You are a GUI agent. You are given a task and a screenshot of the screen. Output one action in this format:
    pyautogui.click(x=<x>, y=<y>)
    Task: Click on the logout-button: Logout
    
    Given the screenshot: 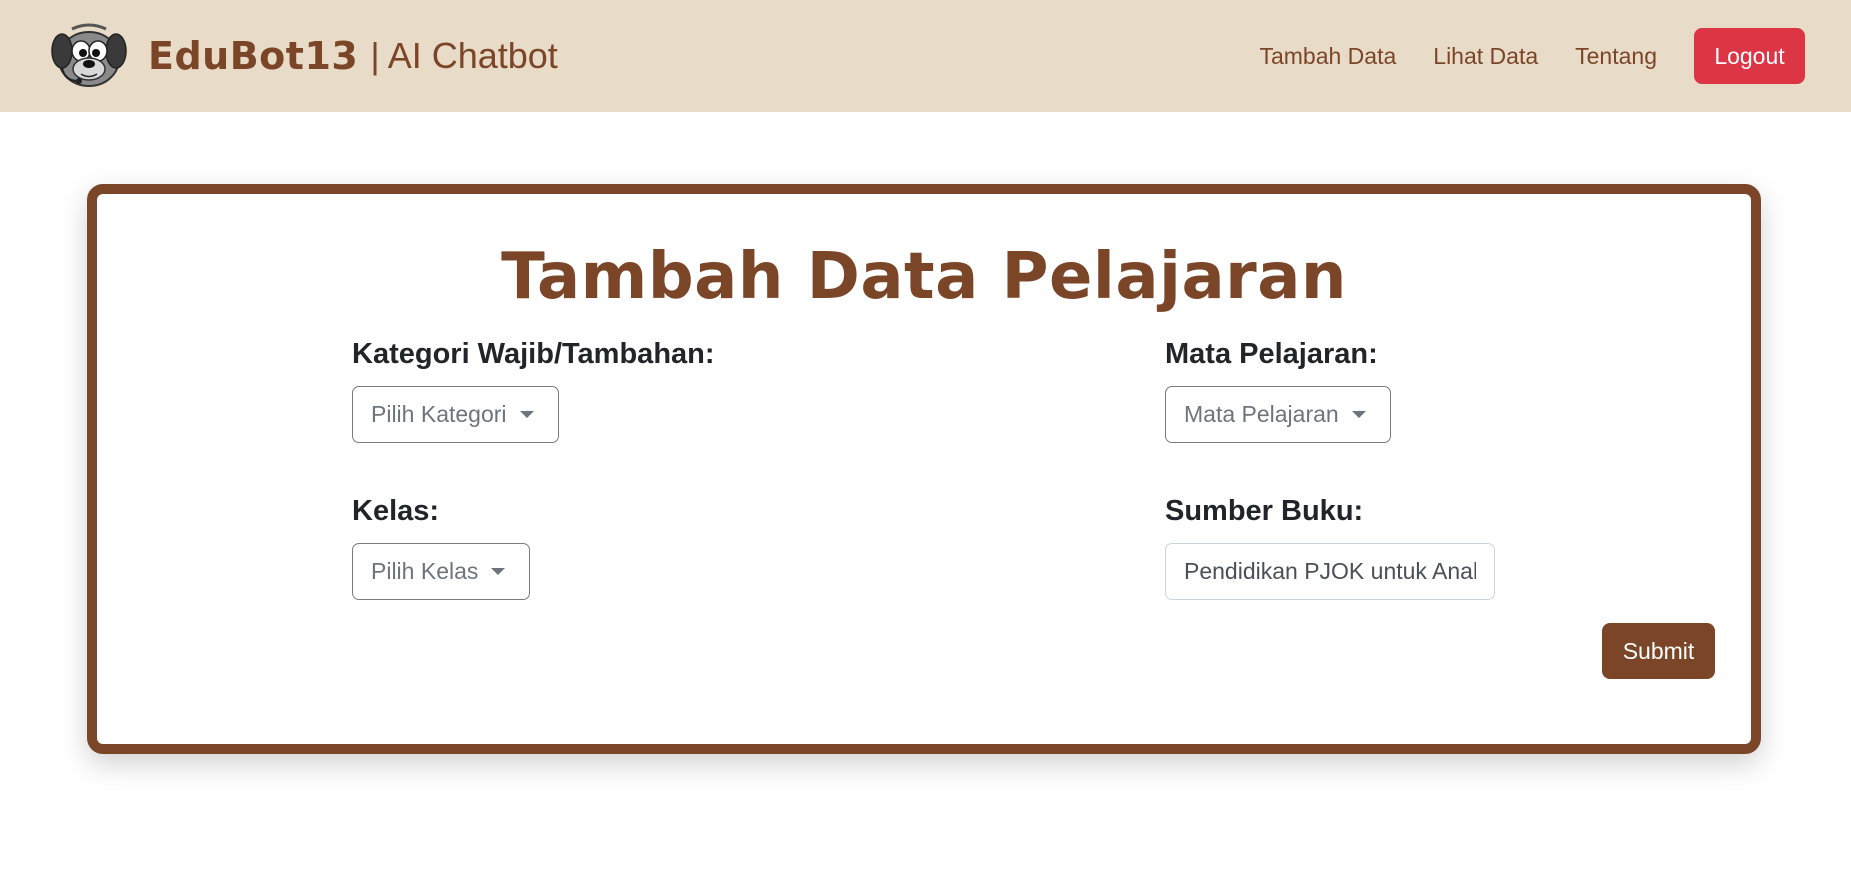 What is the action you would take?
    pyautogui.click(x=1749, y=56)
    